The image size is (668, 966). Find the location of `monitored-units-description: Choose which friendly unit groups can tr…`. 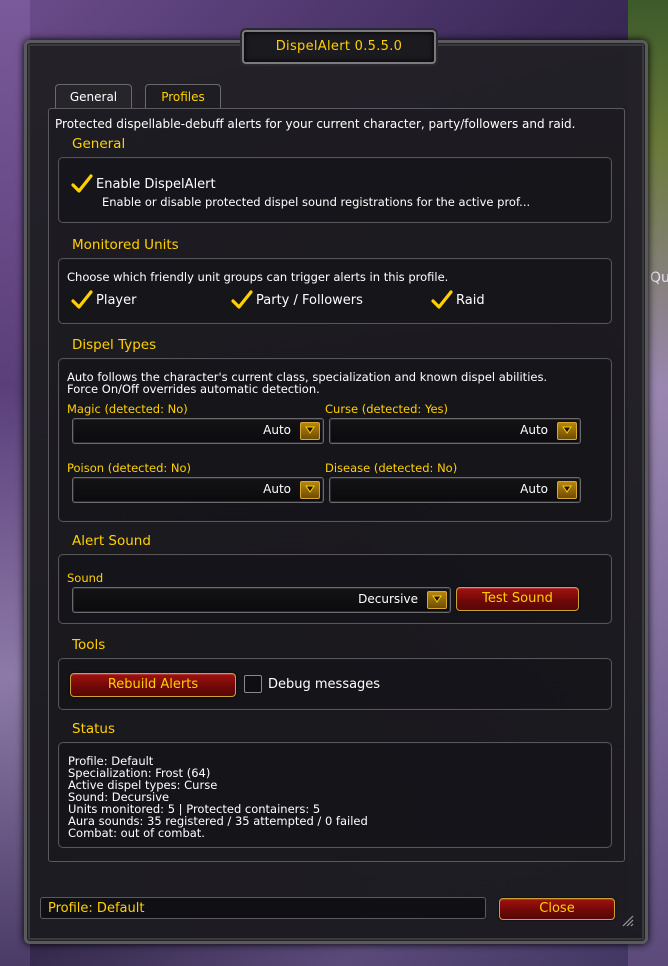

monitored-units-description: Choose which friendly unit groups can tr… is located at coordinates (258, 277).